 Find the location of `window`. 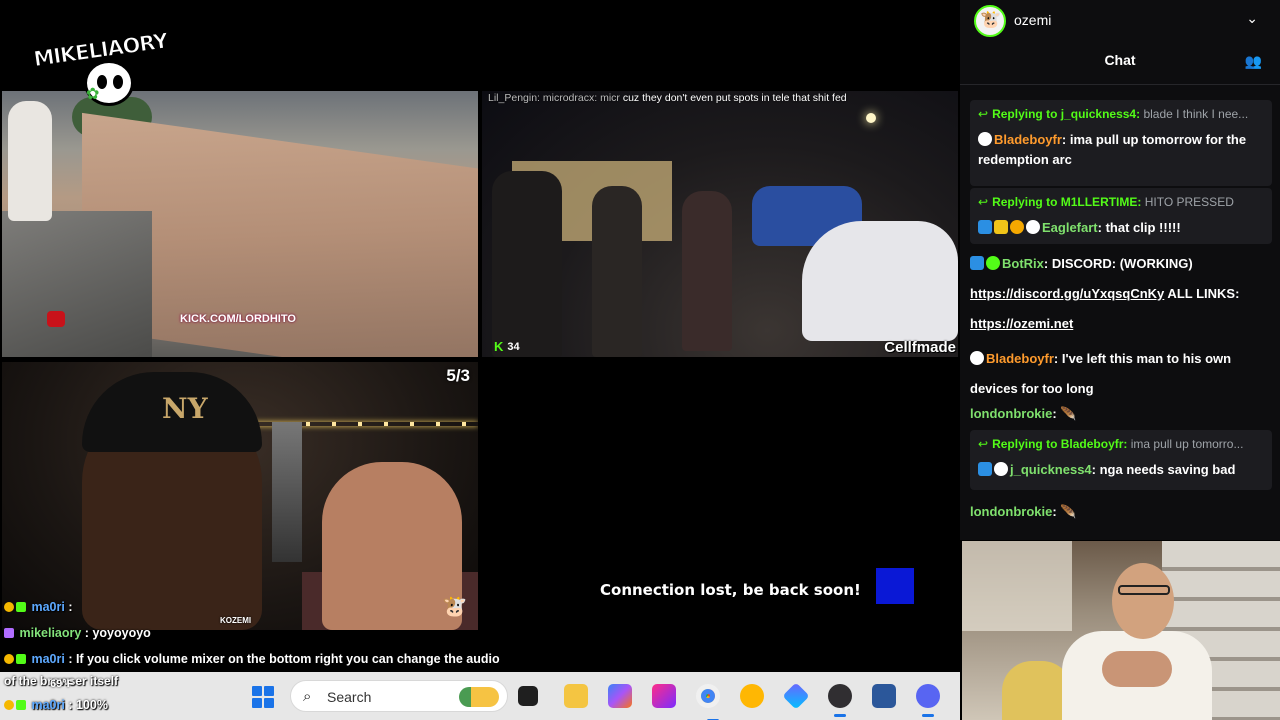

window is located at coordinates (1017, 586).